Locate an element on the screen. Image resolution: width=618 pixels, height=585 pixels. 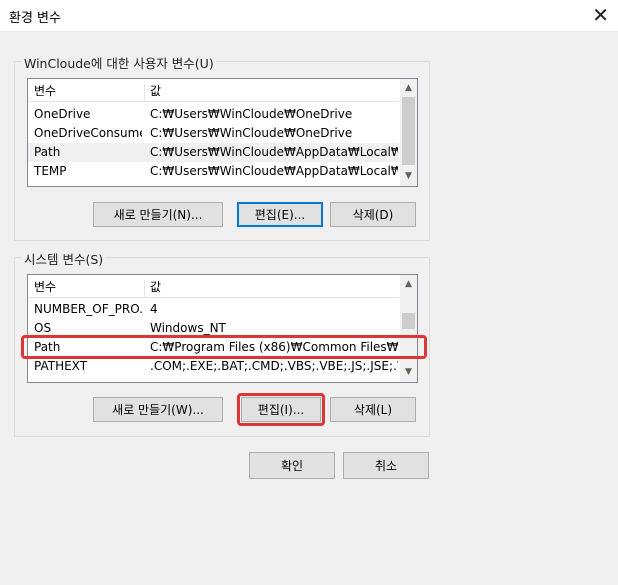
user-variables-label: WinCloude에 대한 사용자 변수(U) is located at coordinates (119, 62).